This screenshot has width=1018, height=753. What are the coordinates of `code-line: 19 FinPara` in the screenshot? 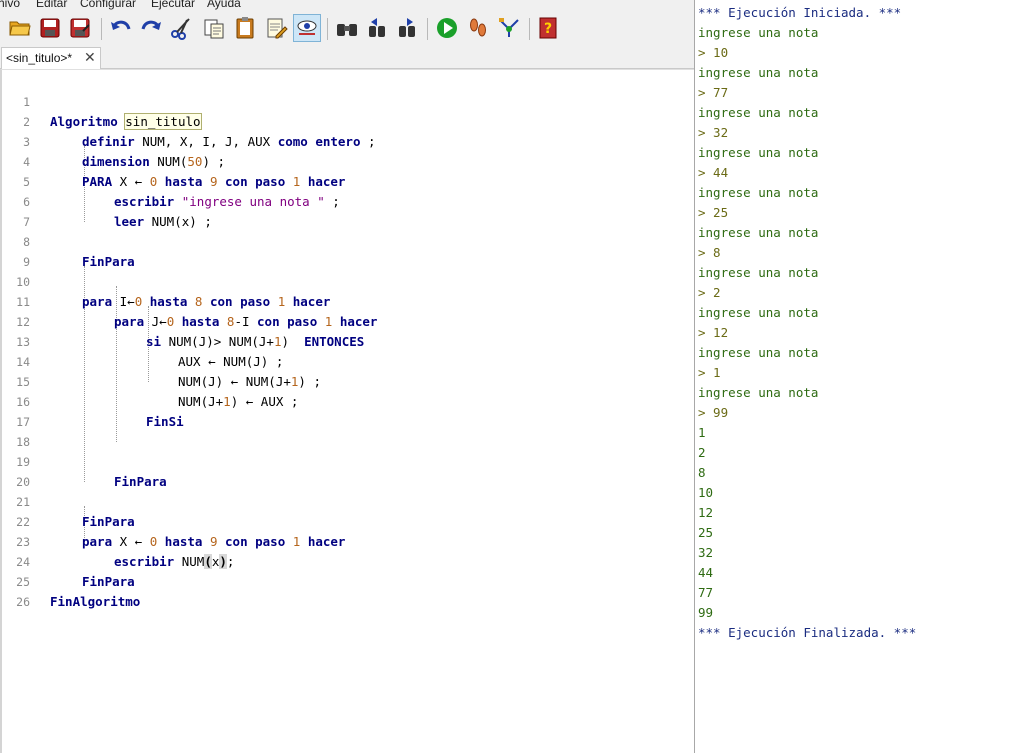 It's located at (347, 460).